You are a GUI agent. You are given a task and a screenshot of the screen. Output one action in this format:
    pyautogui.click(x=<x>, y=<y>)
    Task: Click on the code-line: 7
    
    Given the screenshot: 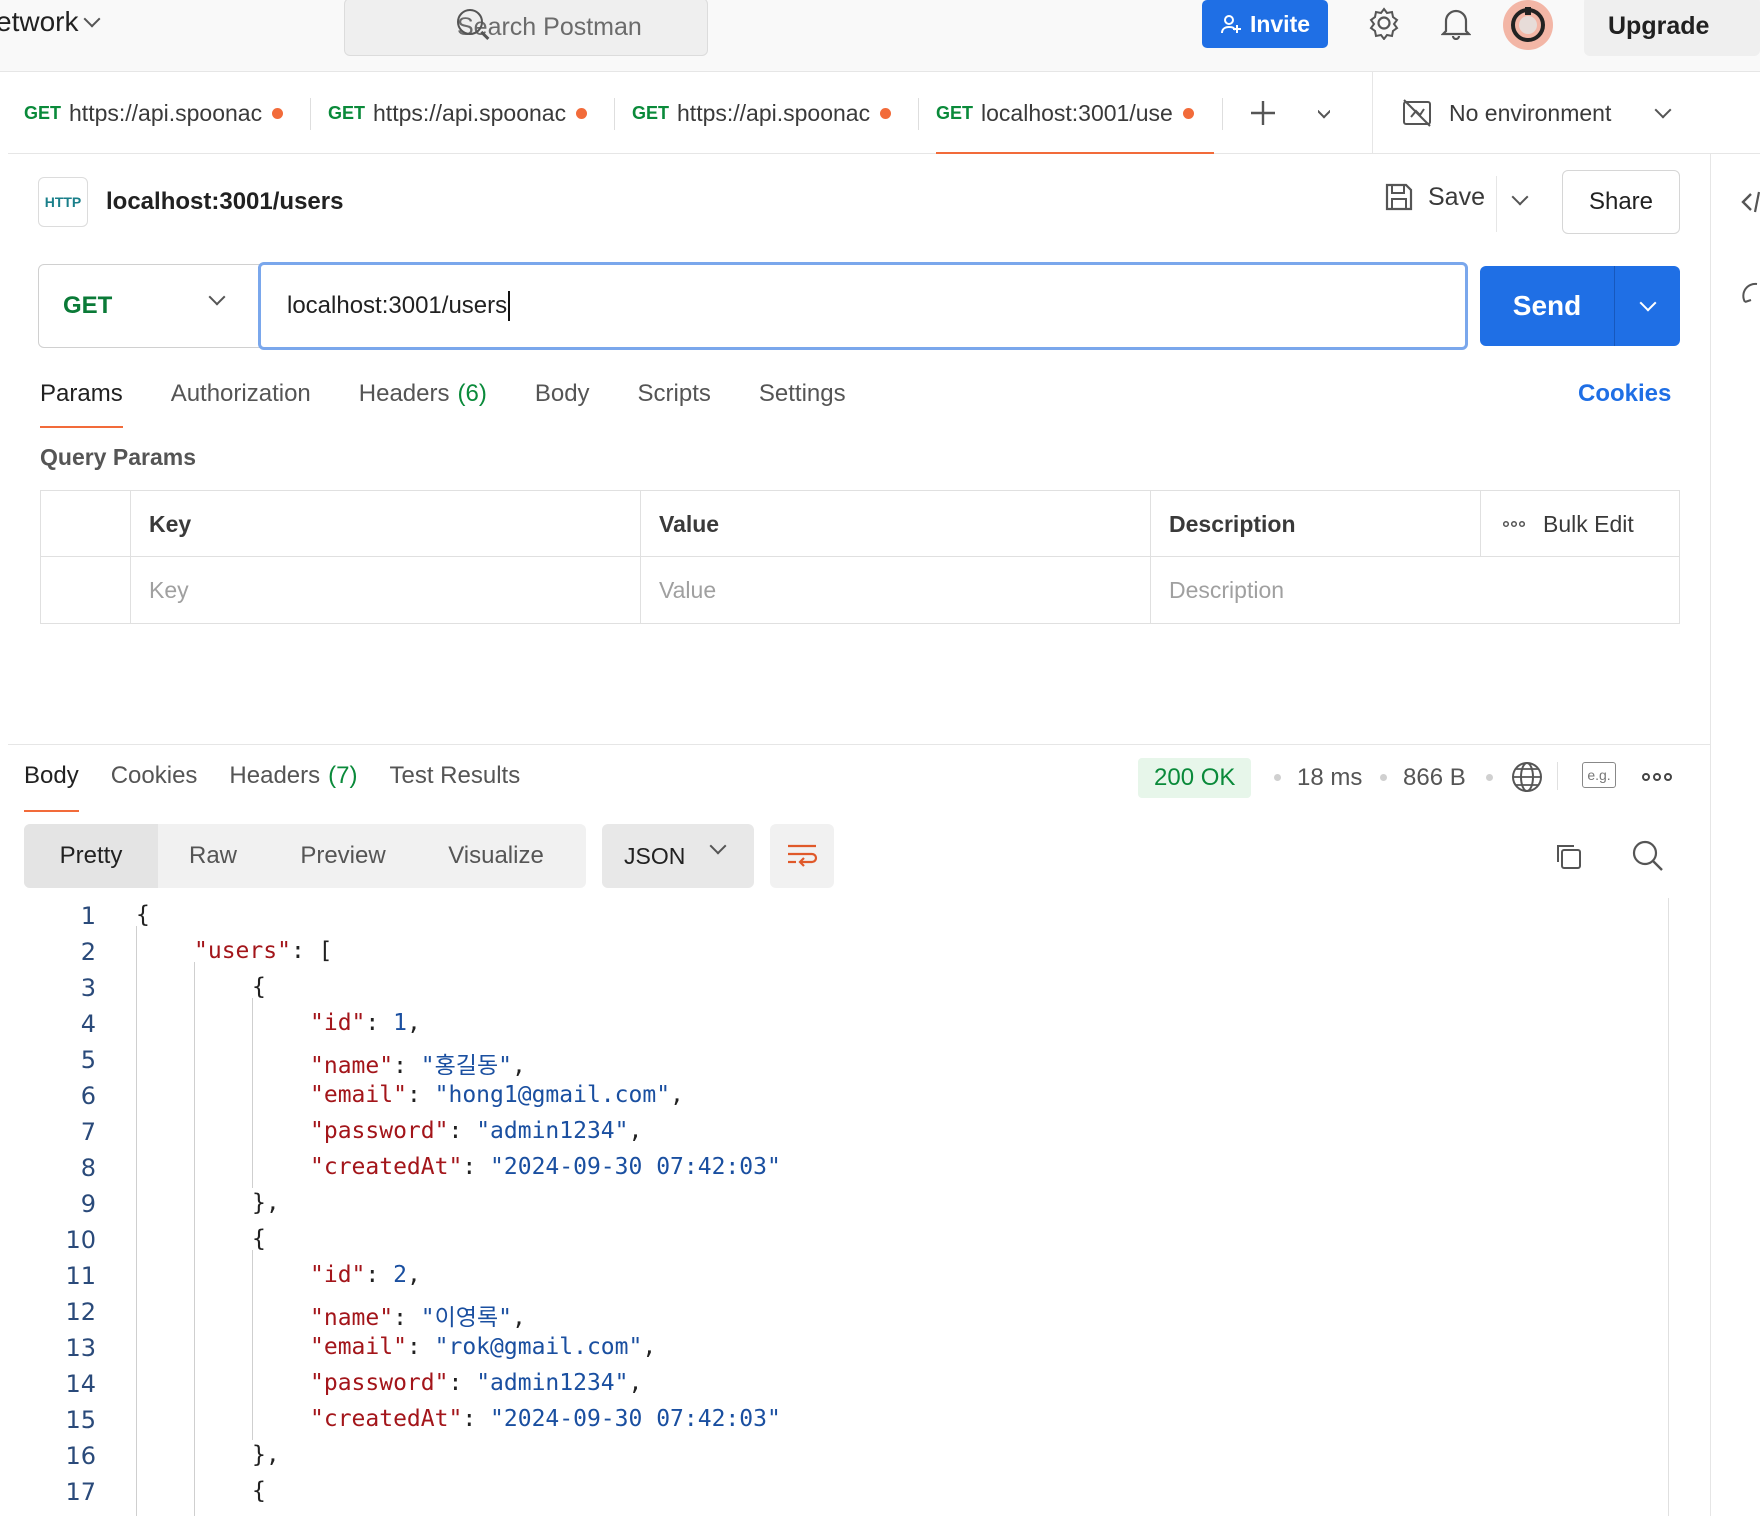 What is the action you would take?
    pyautogui.click(x=60, y=1132)
    